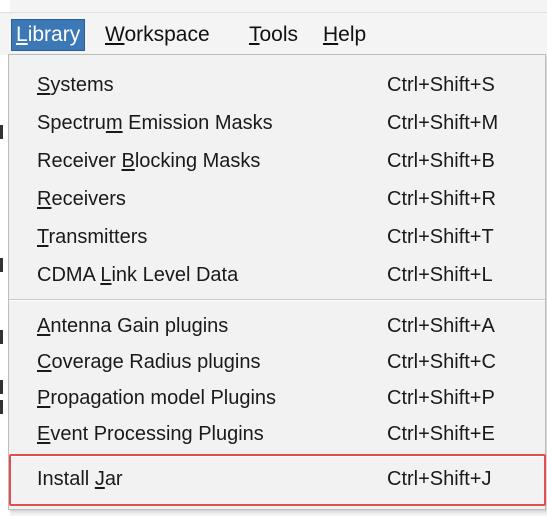  I want to click on menu-item-label: Event Processing Plugins, so click(150, 434).